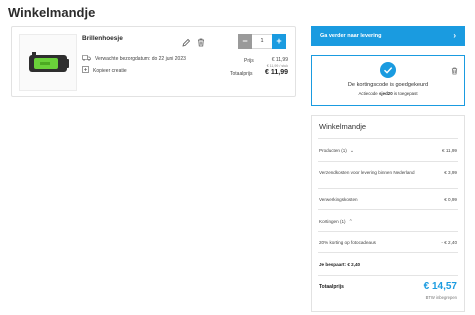 The width and height of the screenshot is (475, 315). I want to click on copy-icon, so click(85, 70).